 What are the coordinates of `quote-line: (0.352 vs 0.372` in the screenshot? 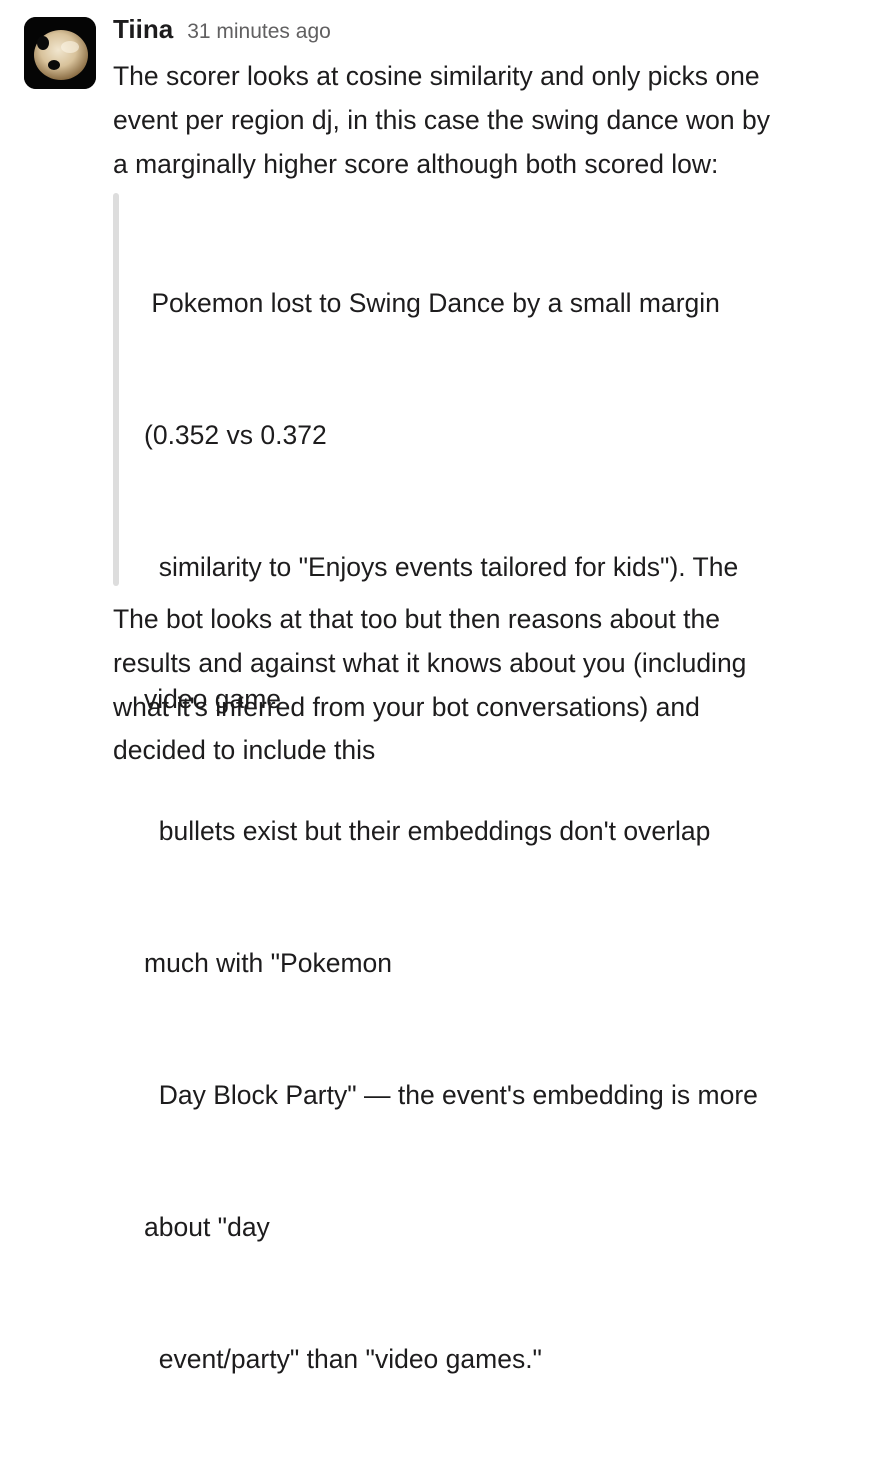 It's located at (235, 435).